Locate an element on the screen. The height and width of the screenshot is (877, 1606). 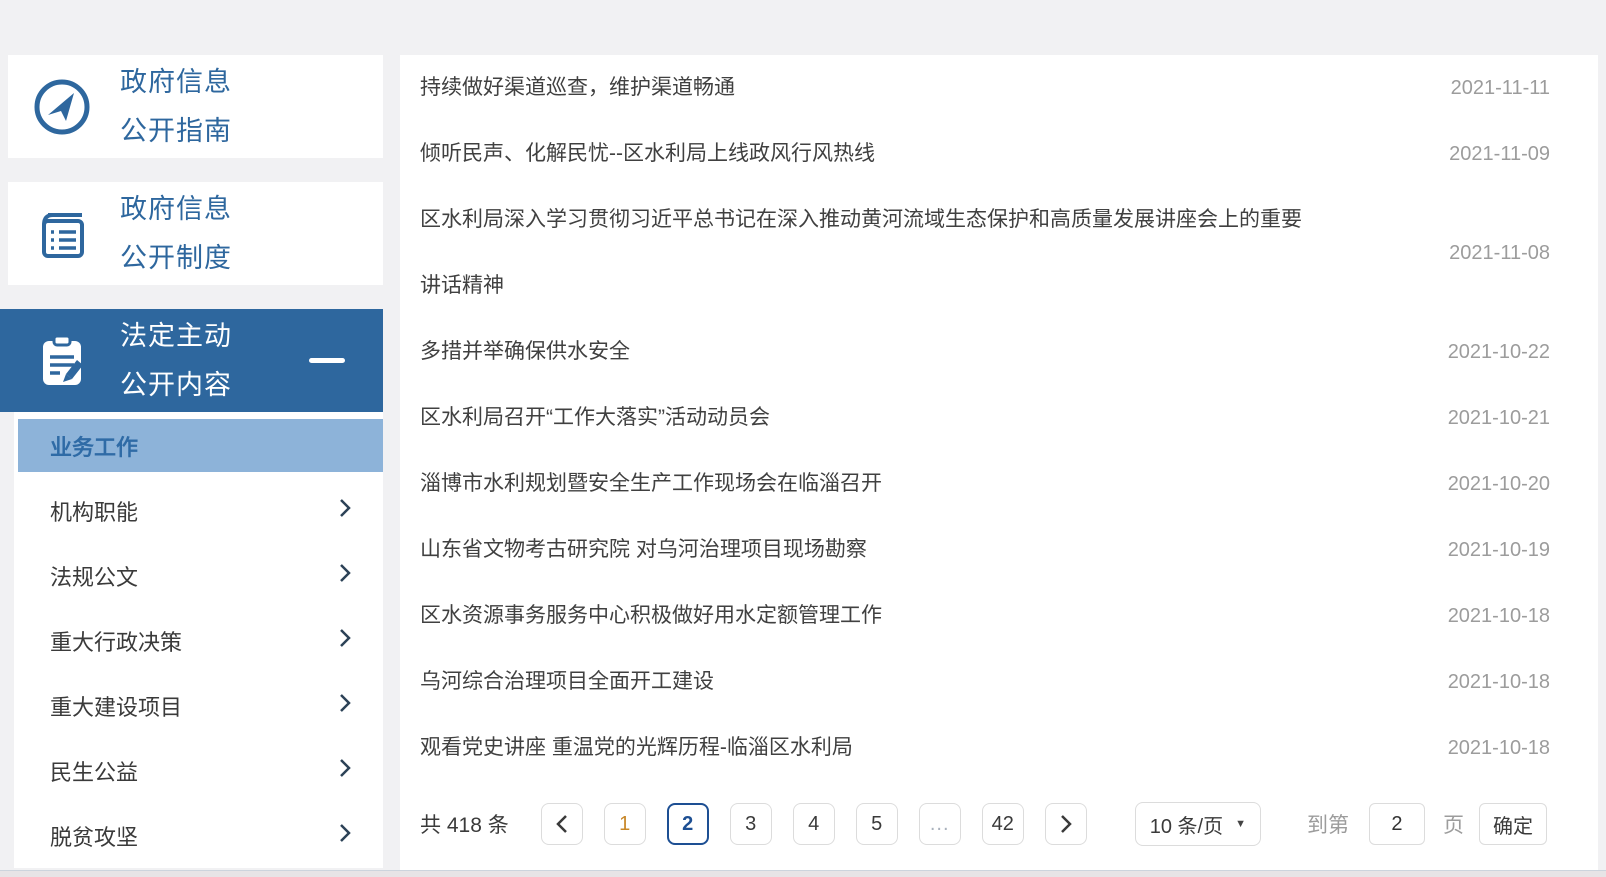
goto-page-input is located at coordinates (1396, 824).